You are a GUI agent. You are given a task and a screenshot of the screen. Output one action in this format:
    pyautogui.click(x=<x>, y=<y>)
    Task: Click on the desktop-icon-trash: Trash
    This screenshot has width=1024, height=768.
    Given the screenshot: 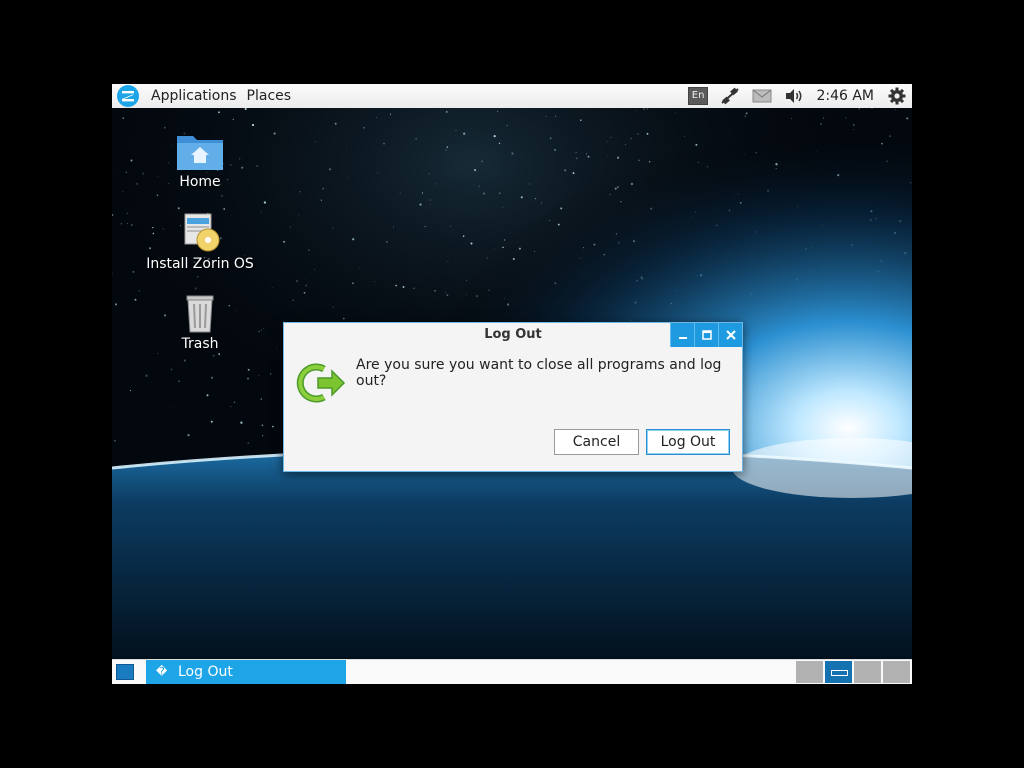 What is the action you would take?
    pyautogui.click(x=200, y=322)
    